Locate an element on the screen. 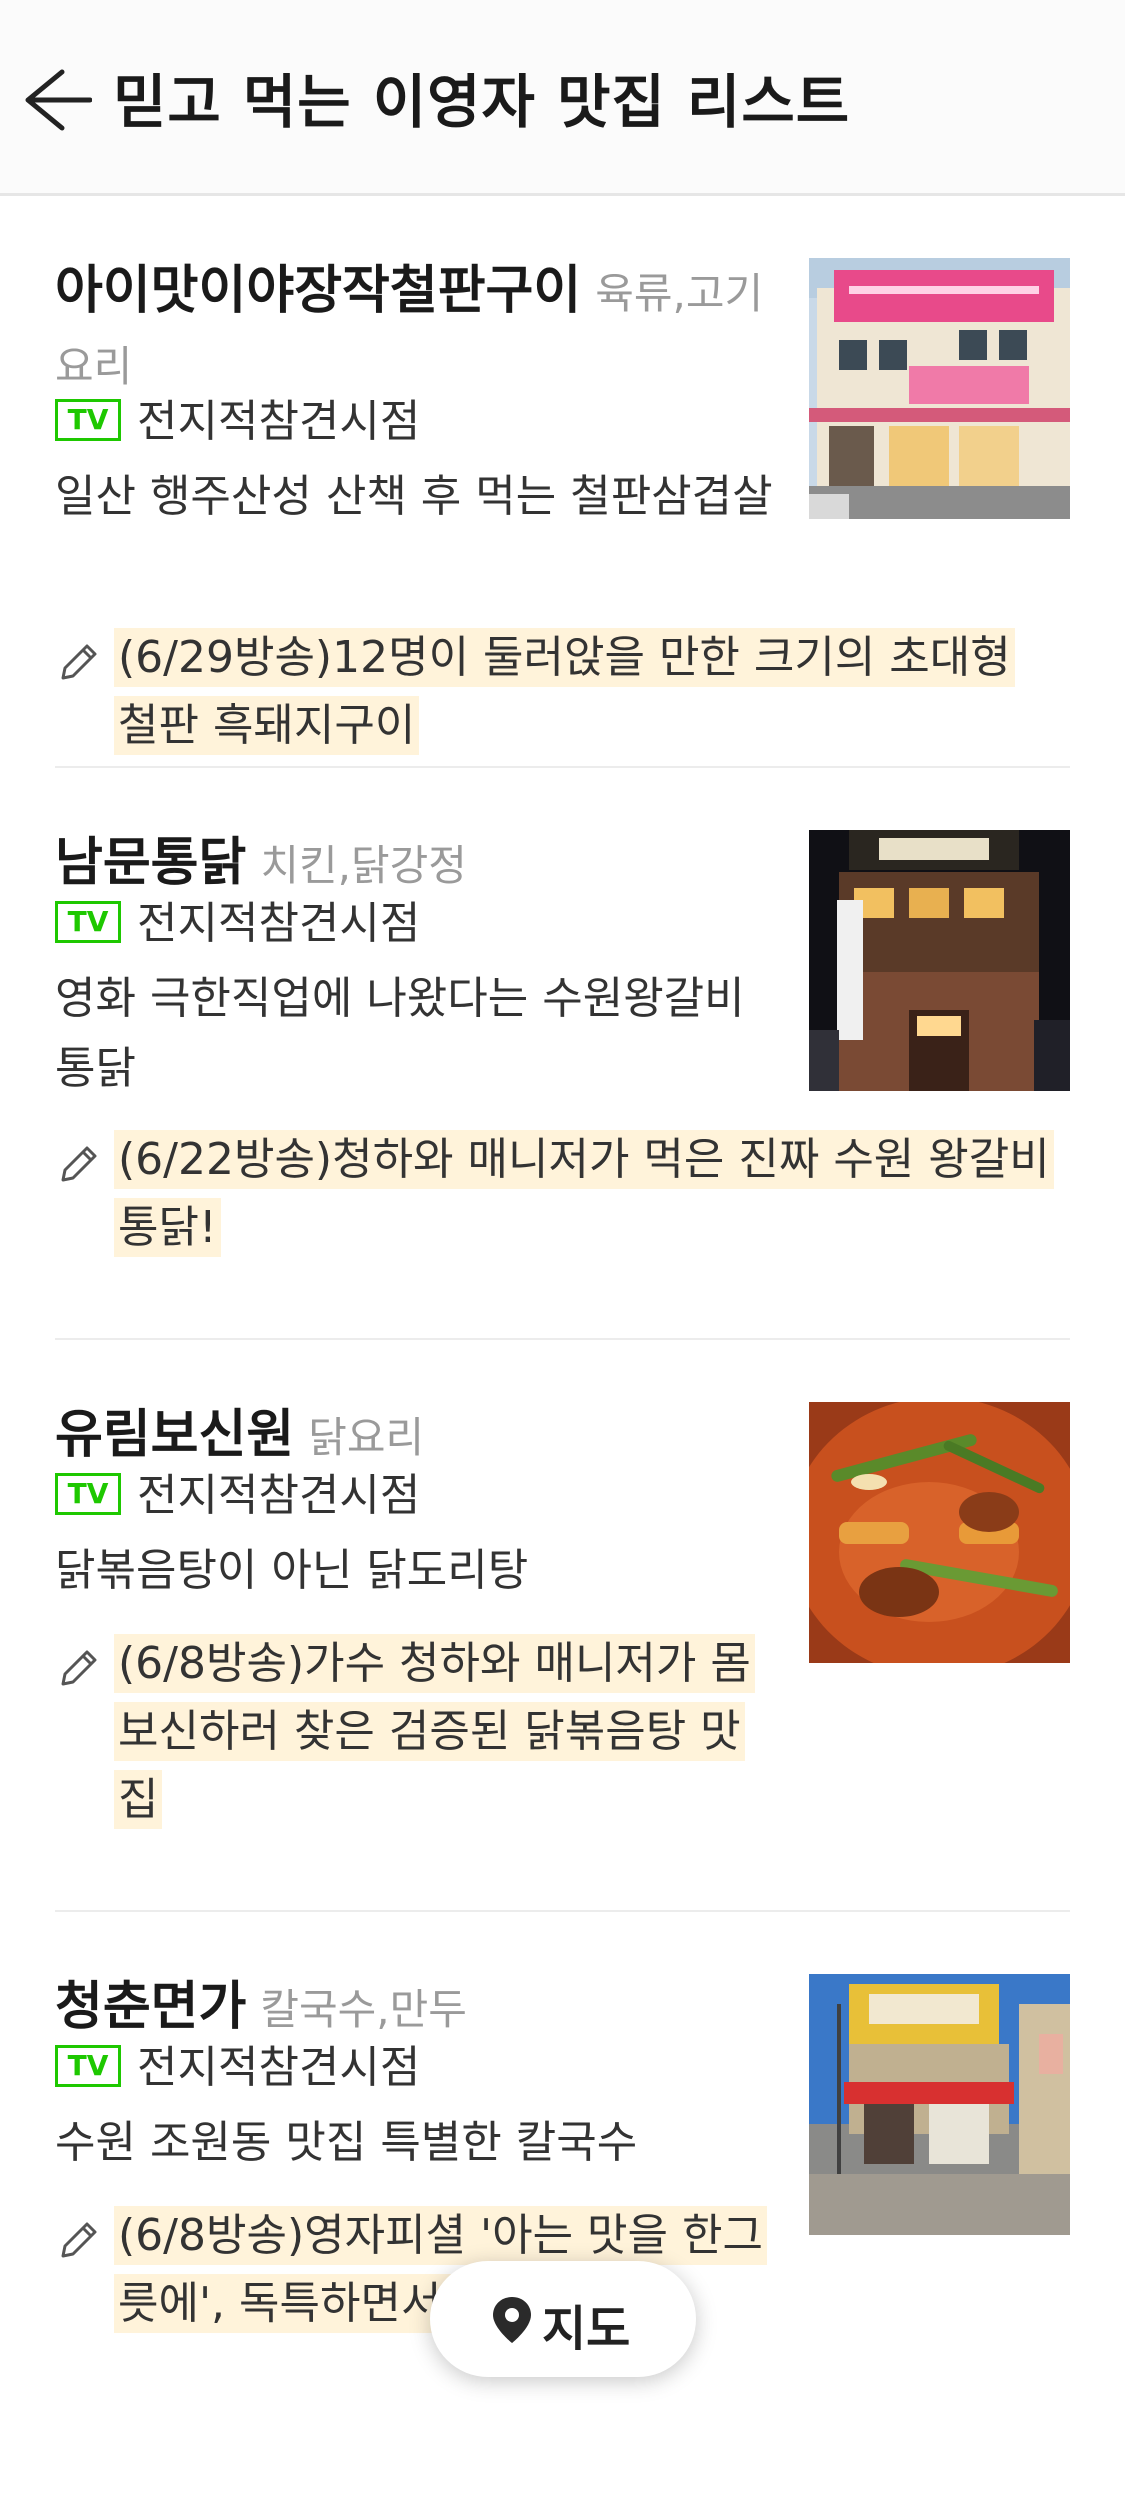 This screenshot has height=2512, width=1125. note-text: (6/29방송)12명이 둘러앉을 만한 크기의 초대형 철판 흑돼지구이 is located at coordinates (564, 691).